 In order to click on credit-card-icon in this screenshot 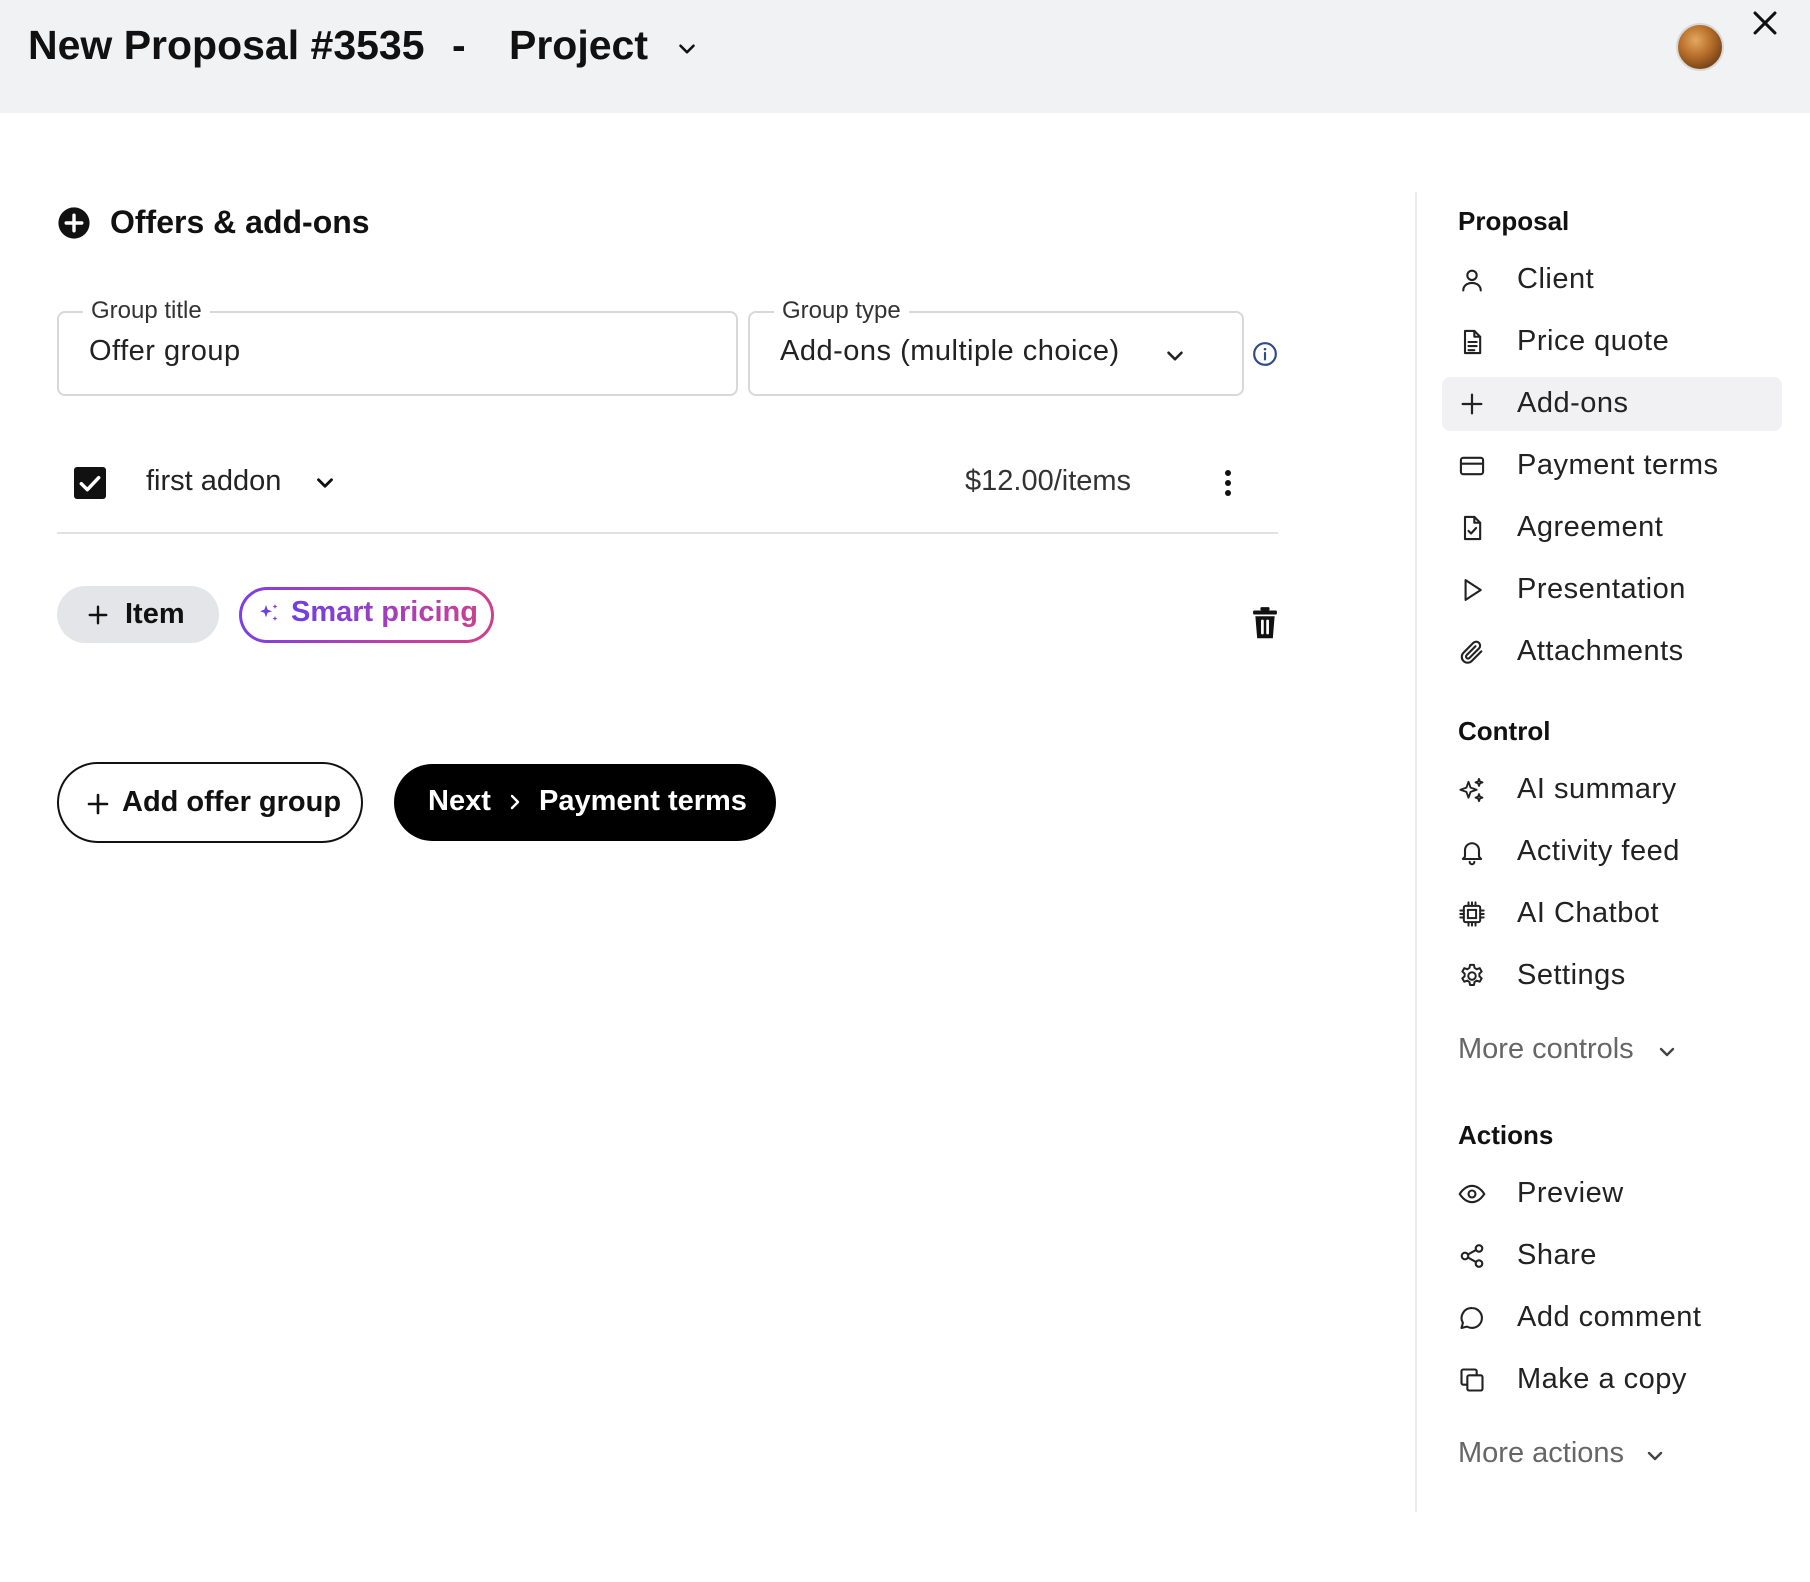, I will do `click(1472, 466)`.